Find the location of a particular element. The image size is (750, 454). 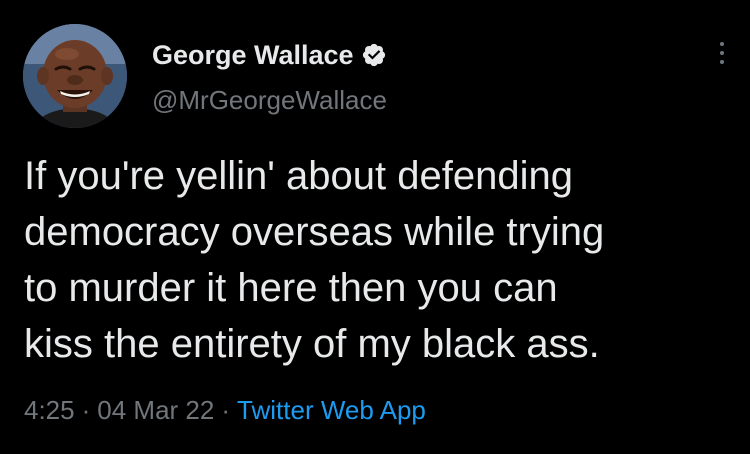

tweet-text-line: kiss the entirety of my black ass. is located at coordinates (312, 344).